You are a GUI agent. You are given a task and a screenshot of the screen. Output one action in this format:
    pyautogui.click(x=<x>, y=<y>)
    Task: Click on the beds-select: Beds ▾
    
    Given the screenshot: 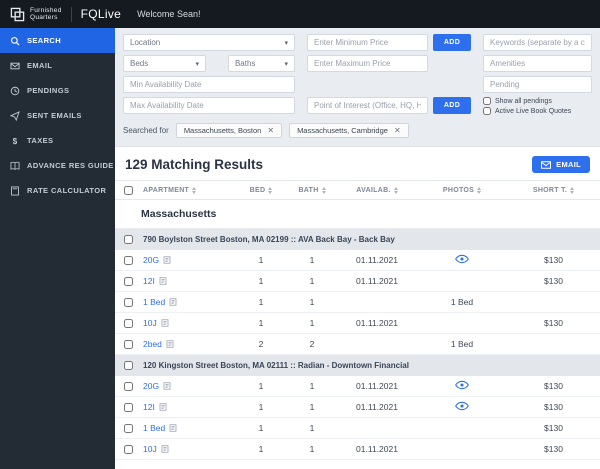 What is the action you would take?
    pyautogui.click(x=164, y=63)
    